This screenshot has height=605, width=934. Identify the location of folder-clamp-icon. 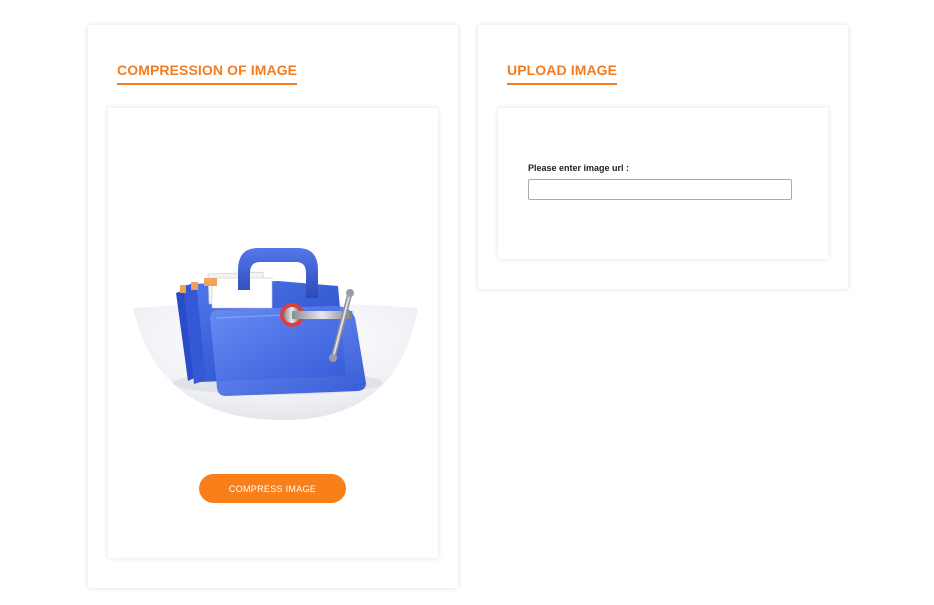
(275, 334).